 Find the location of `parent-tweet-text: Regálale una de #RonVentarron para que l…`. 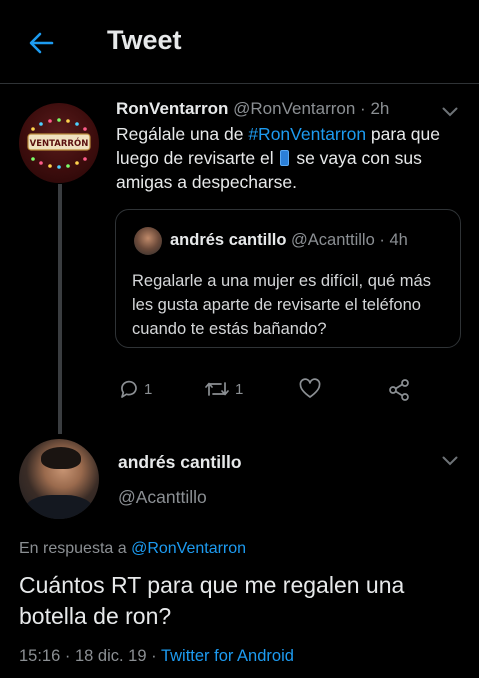

parent-tweet-text: Regálale una de #RonVentarron para que l… is located at coordinates (281, 158).